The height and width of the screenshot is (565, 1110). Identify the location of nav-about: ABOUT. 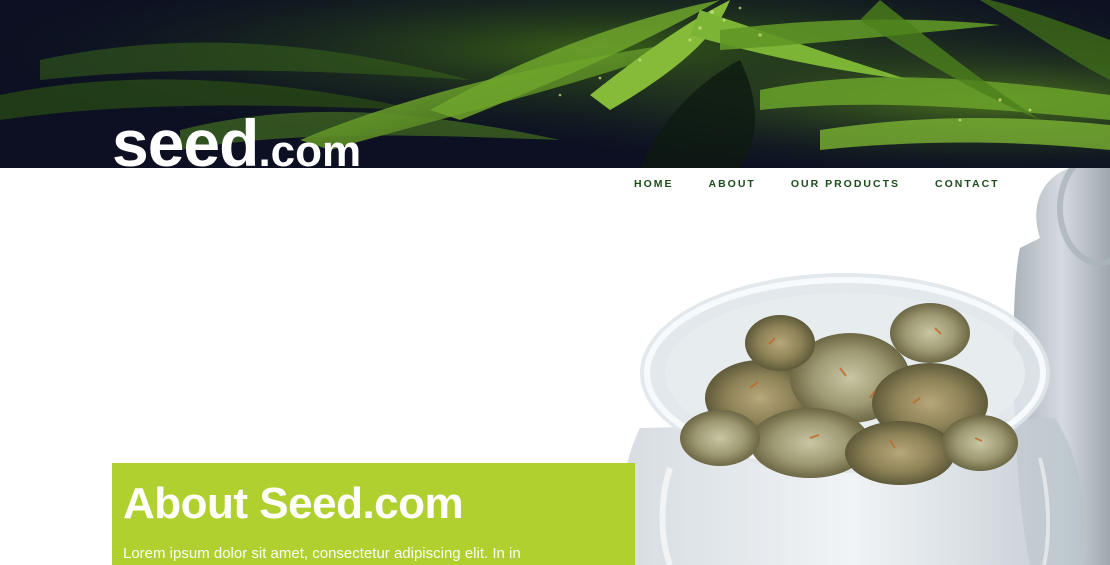
(732, 184).